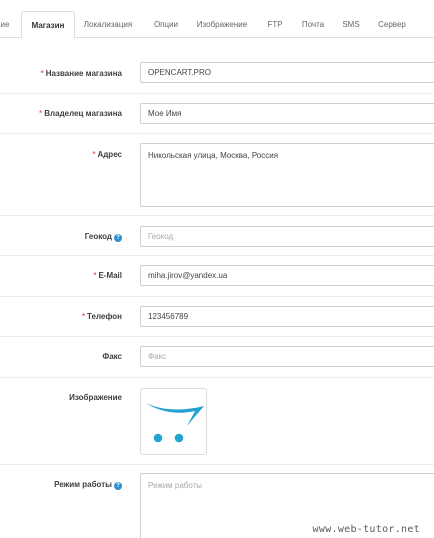  Describe the element at coordinates (287, 72) in the screenshot. I see `store-name-input: OPENCART.PRO` at that location.